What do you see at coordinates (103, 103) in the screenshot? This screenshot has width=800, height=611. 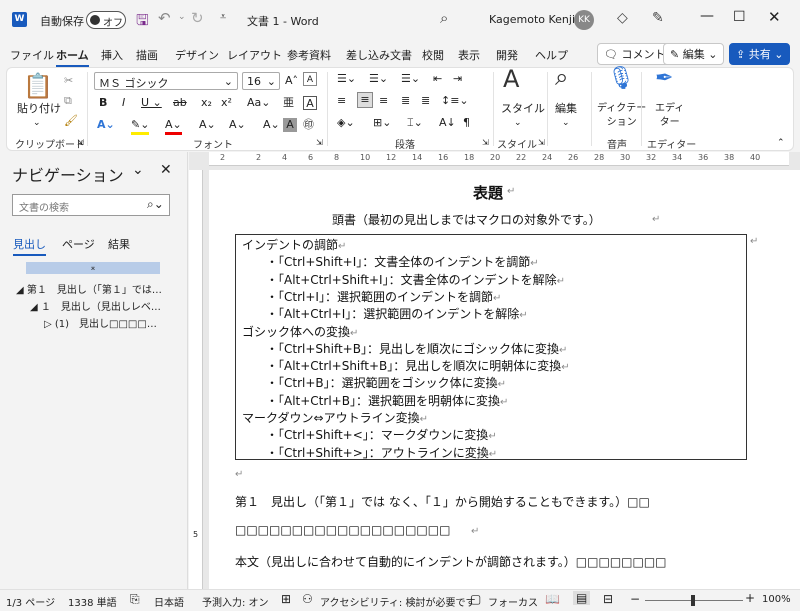 I see `bold-icon: B` at bounding box center [103, 103].